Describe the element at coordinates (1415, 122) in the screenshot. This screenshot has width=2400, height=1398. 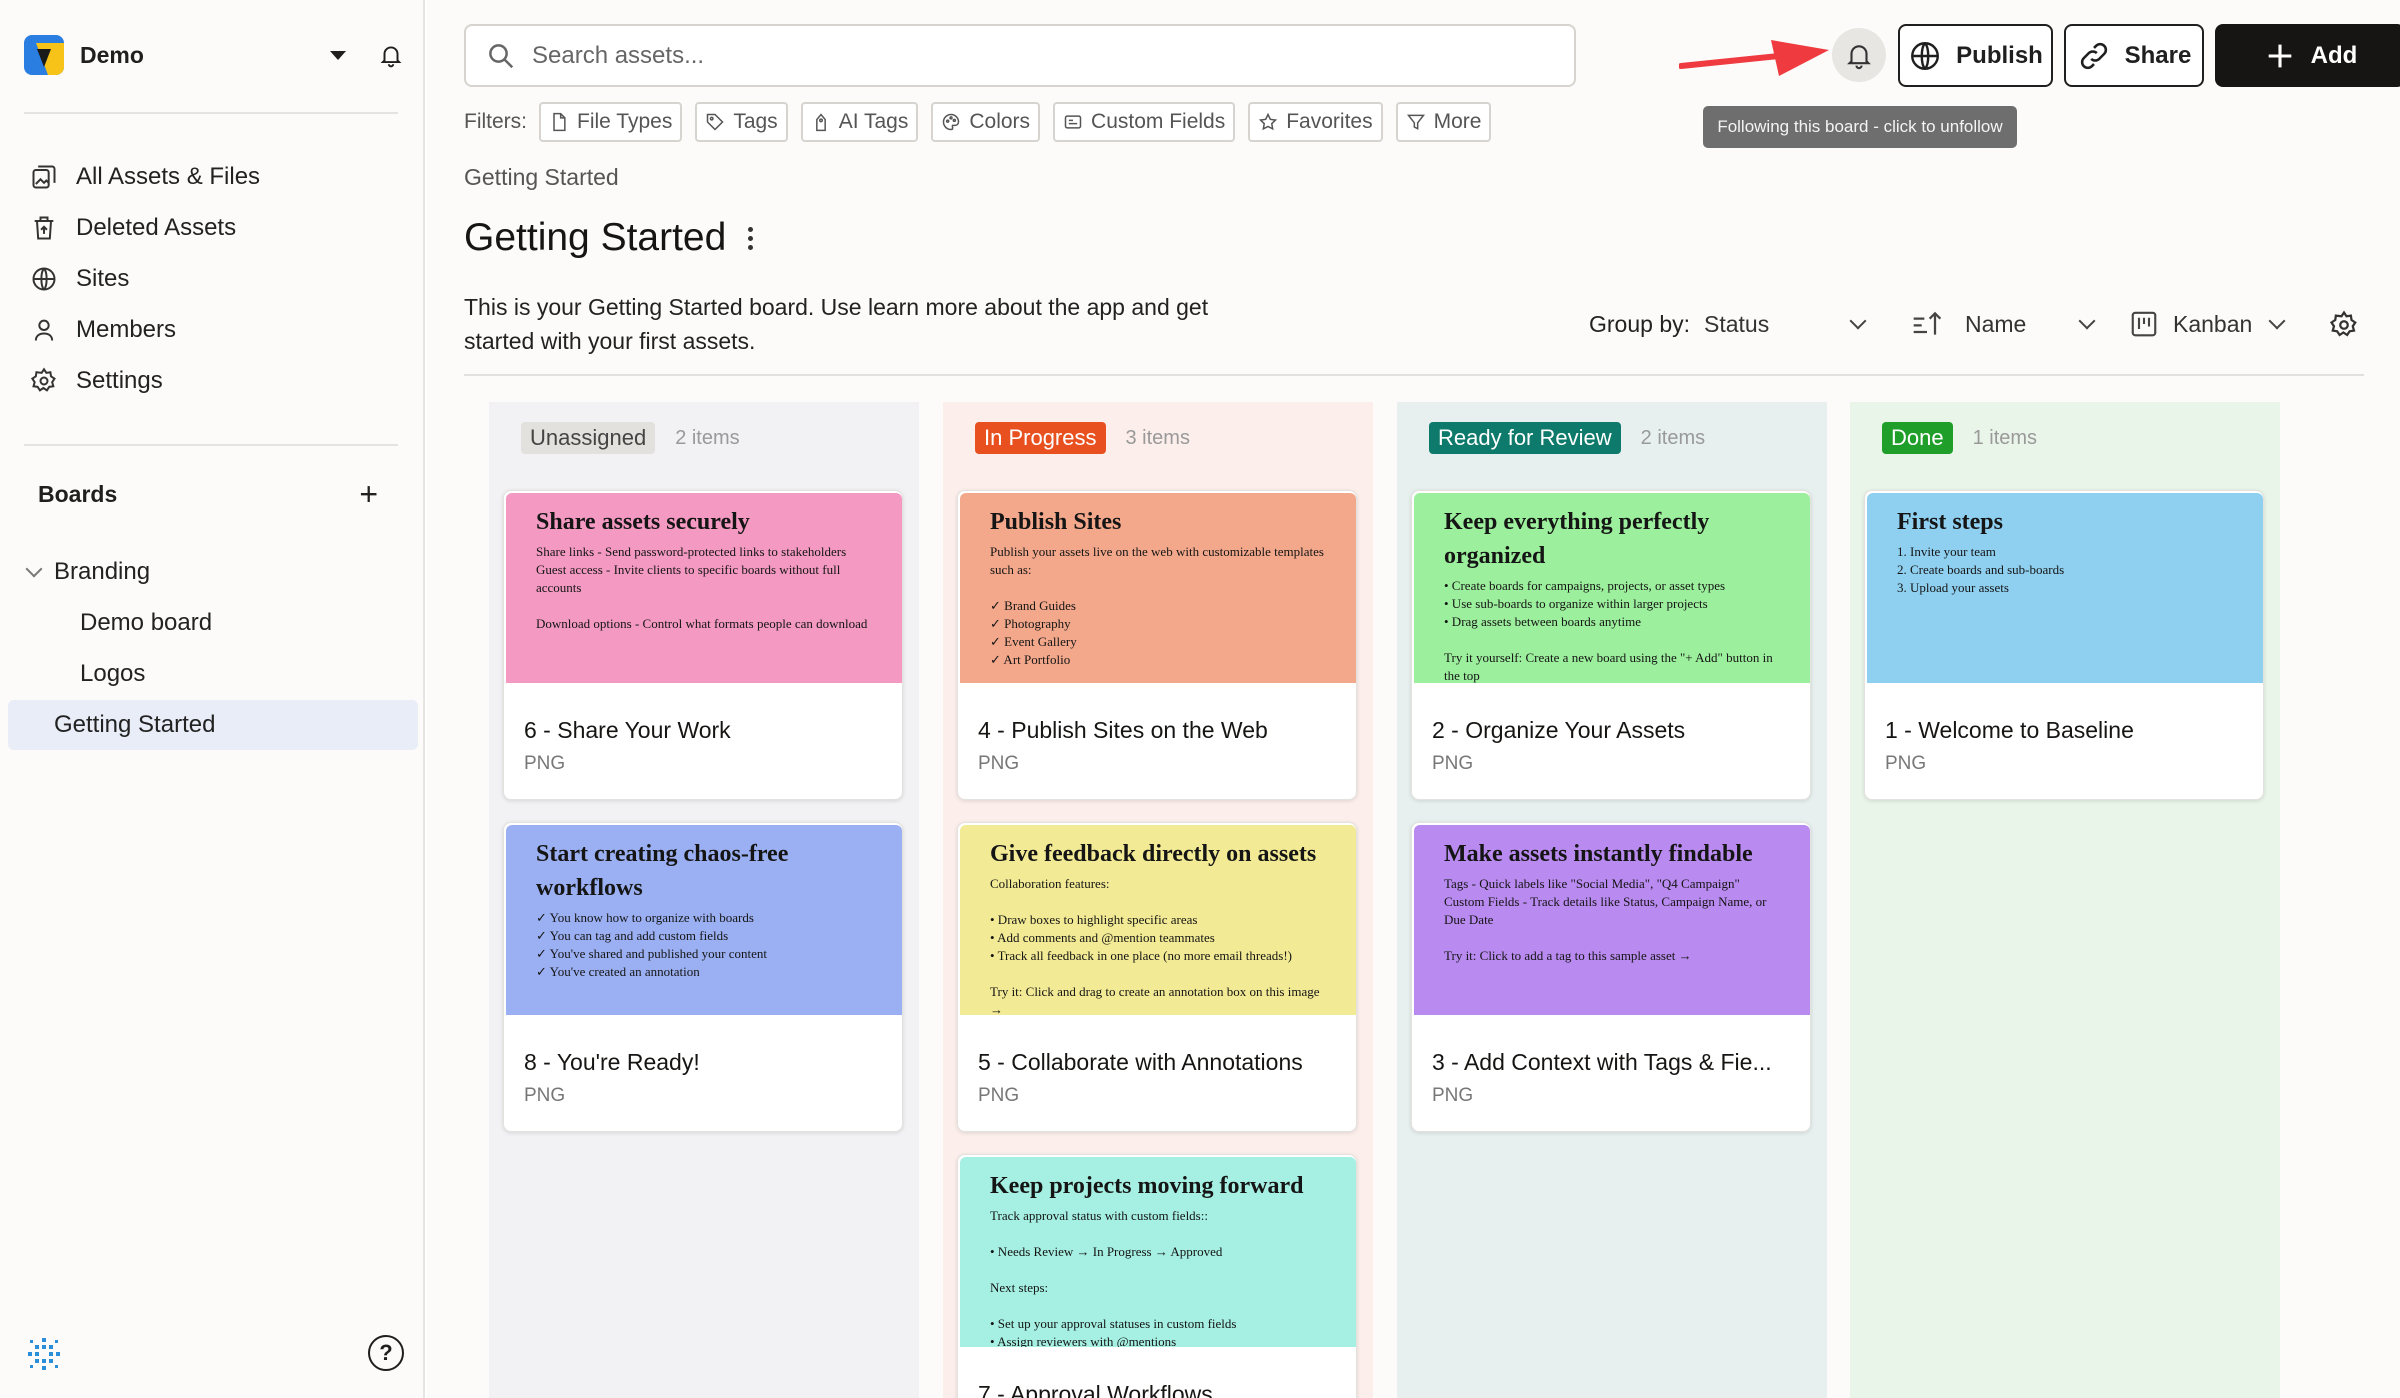
I see `filter-icon` at that location.